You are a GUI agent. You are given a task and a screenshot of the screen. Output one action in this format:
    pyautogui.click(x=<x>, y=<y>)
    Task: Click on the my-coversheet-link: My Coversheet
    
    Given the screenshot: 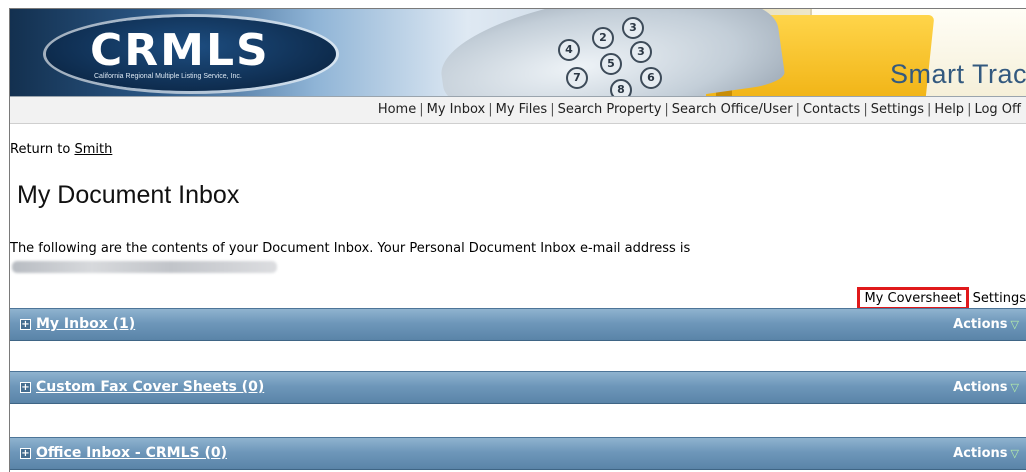 What is the action you would take?
    pyautogui.click(x=913, y=298)
    